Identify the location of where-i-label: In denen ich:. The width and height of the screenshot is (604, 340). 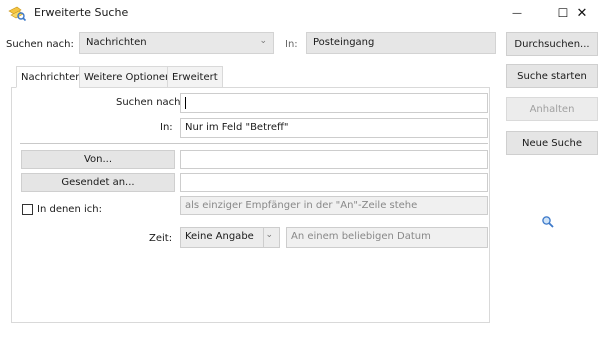
(69, 209).